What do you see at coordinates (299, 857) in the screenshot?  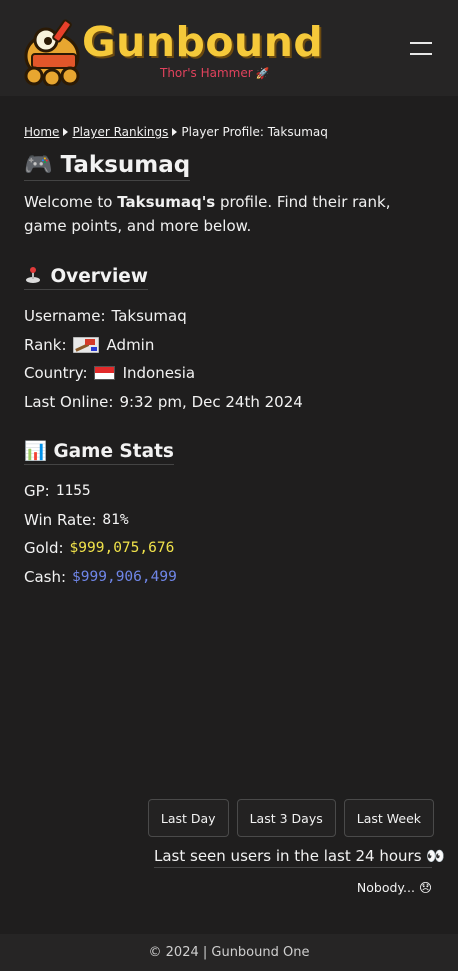 I see `last-seen-heading: Last seen users in the last 24 hours 👀` at bounding box center [299, 857].